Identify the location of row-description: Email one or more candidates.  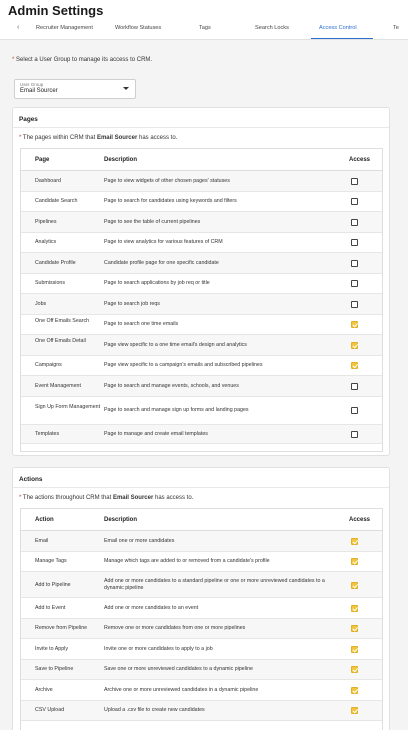
(139, 540).